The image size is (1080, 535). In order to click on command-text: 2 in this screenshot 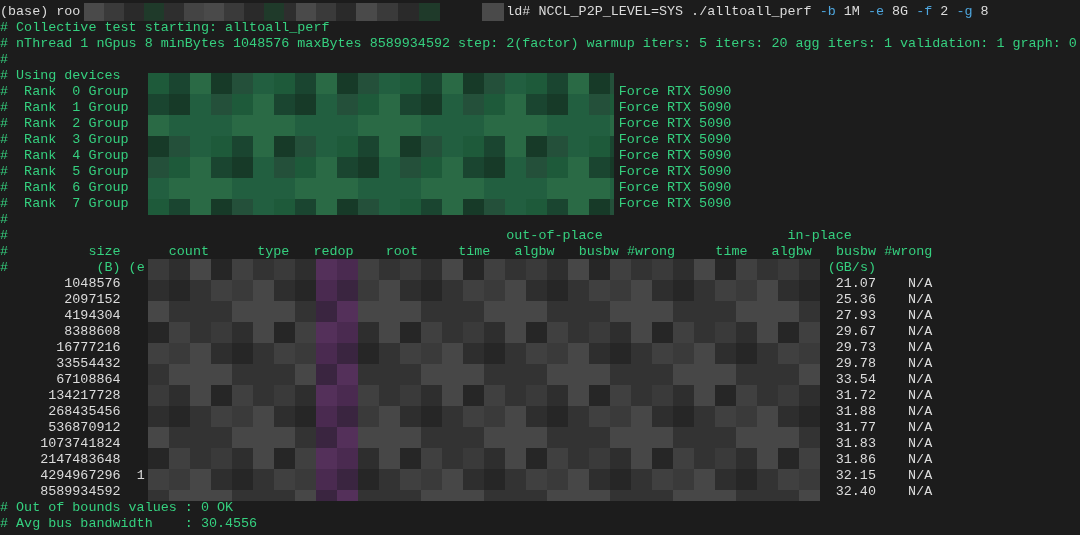, I will do `click(944, 11)`.